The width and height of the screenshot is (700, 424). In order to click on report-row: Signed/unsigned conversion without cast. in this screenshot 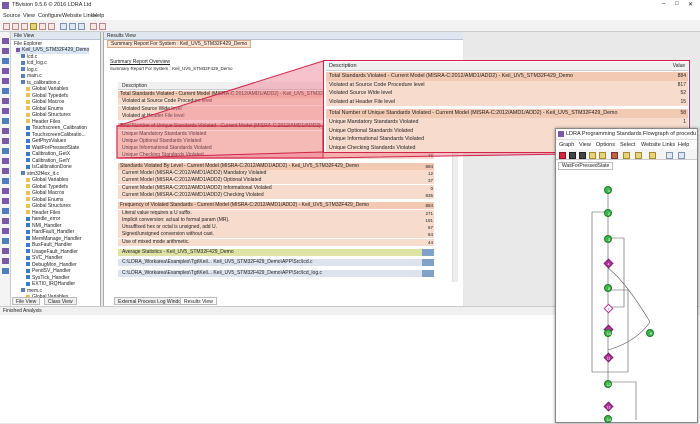, I will do `click(275, 235)`.